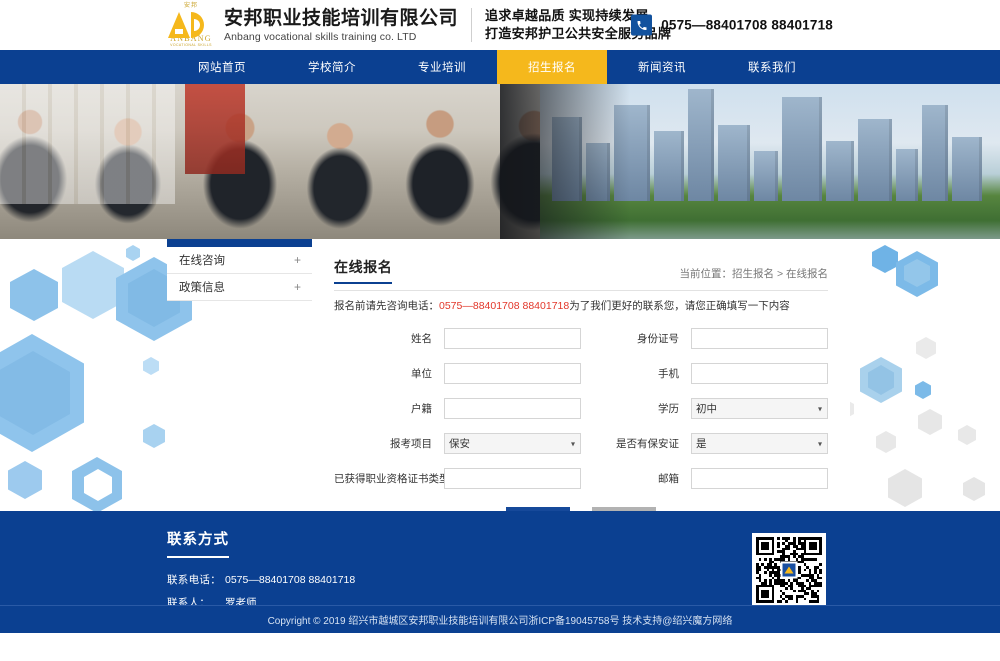  I want to click on field-mobile: 手机, so click(704, 373).